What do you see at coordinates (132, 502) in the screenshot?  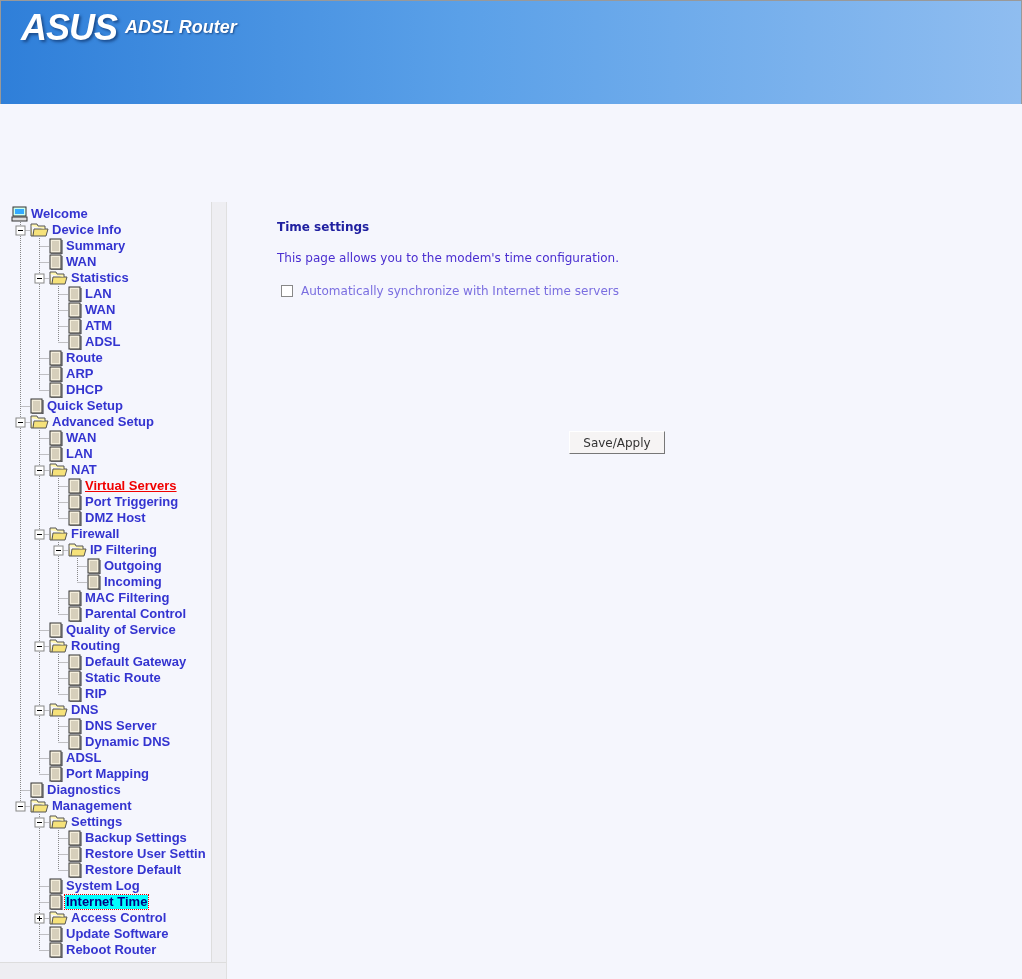 I see `tree-item: Port Triggering` at bounding box center [132, 502].